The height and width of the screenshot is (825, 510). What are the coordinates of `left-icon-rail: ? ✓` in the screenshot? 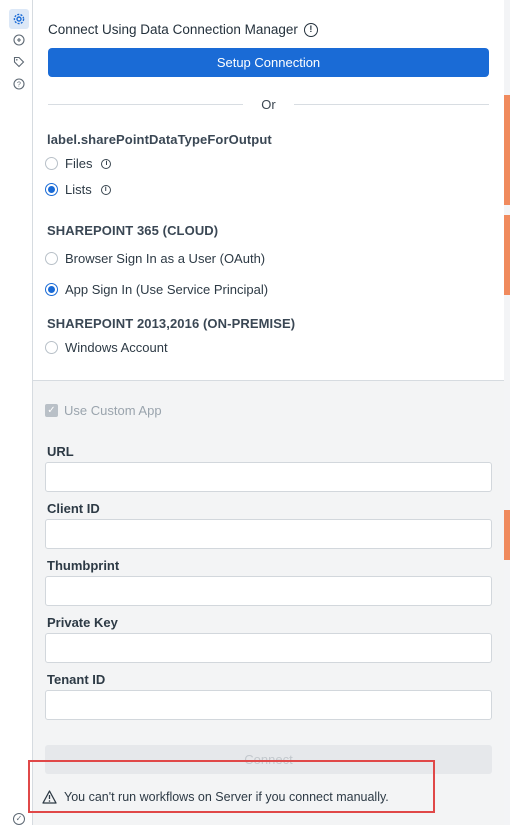 It's located at (16, 412).